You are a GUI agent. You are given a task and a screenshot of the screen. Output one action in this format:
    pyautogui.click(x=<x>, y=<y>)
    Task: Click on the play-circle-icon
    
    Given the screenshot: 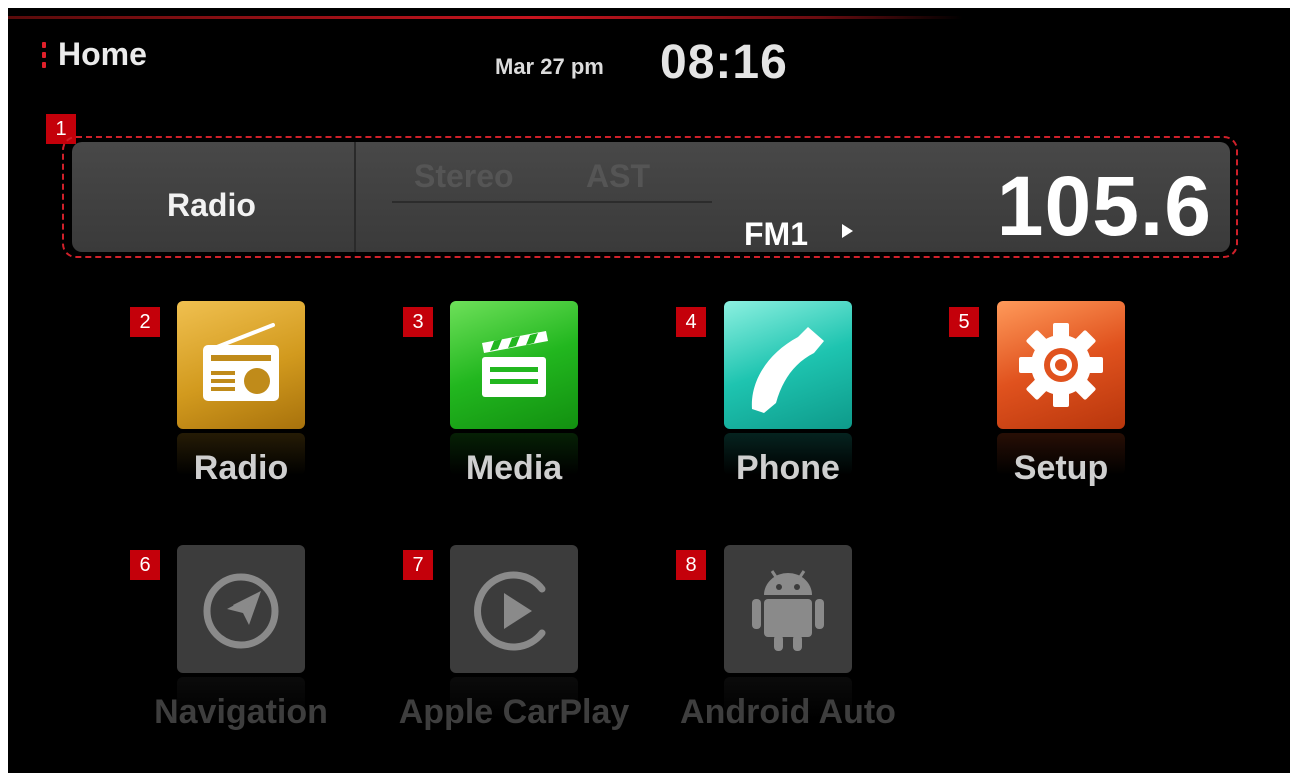 What is the action you would take?
    pyautogui.click(x=514, y=609)
    